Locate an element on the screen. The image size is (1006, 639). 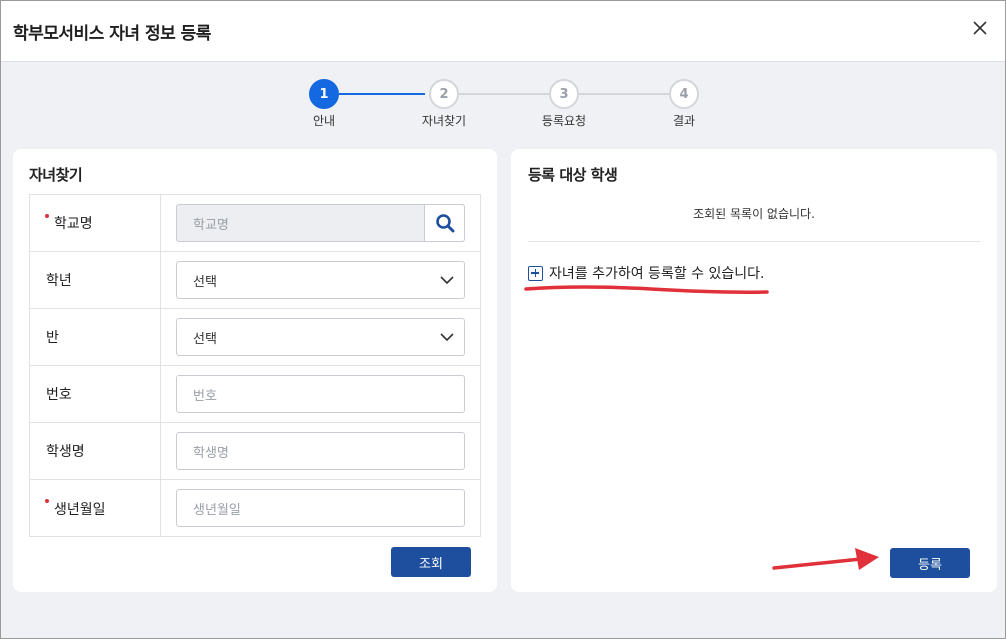
close-icon is located at coordinates (980, 28).